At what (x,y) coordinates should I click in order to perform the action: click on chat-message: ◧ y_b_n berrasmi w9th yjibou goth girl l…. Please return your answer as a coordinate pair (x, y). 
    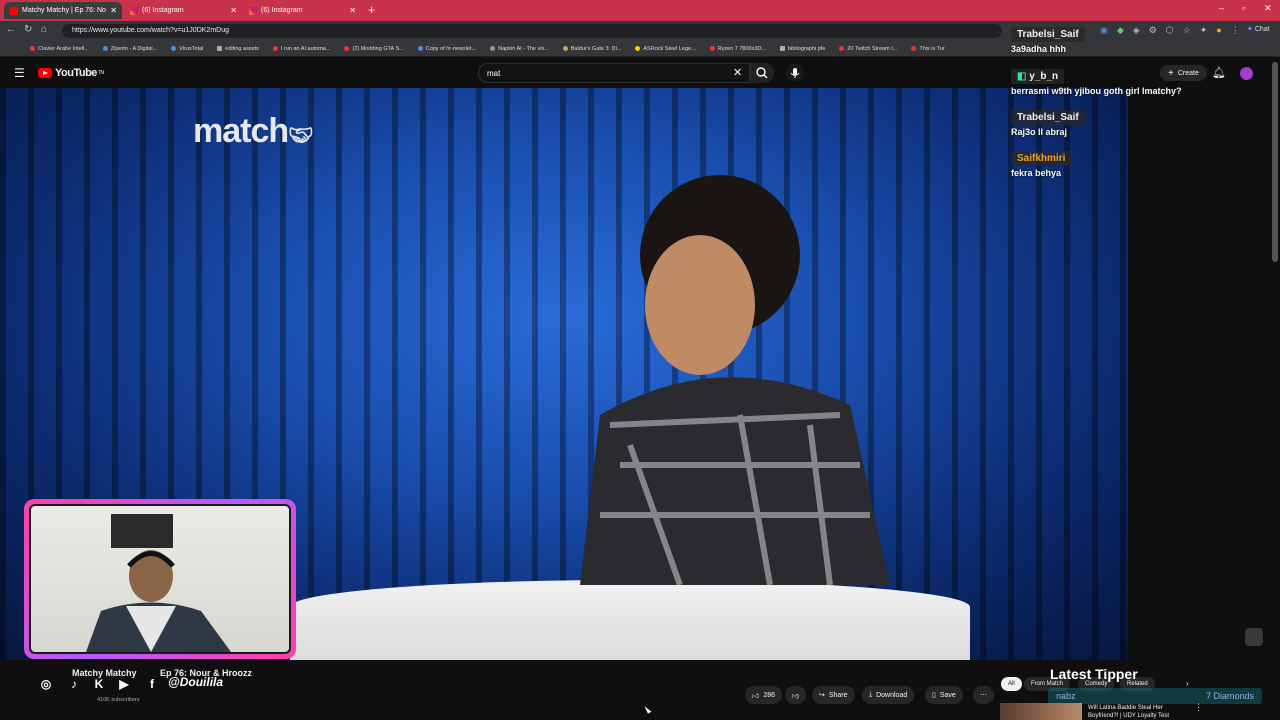
    Looking at the image, I should click on (1096, 81).